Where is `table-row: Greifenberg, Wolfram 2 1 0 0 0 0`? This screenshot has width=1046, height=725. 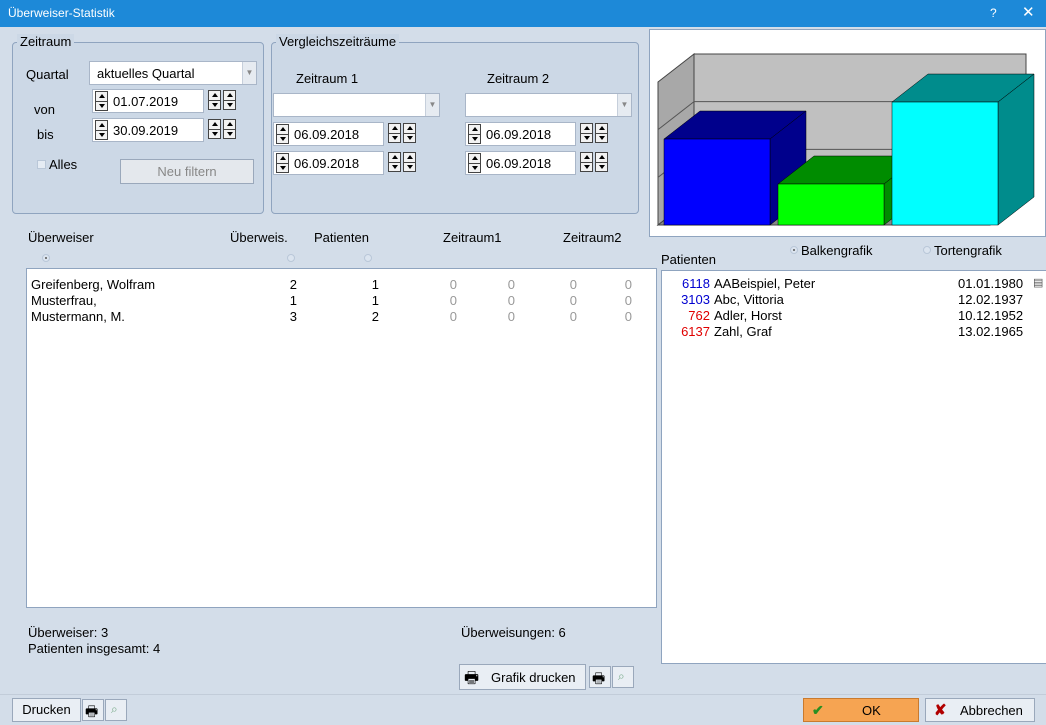 table-row: Greifenberg, Wolfram 2 1 0 0 0 0 is located at coordinates (342, 285).